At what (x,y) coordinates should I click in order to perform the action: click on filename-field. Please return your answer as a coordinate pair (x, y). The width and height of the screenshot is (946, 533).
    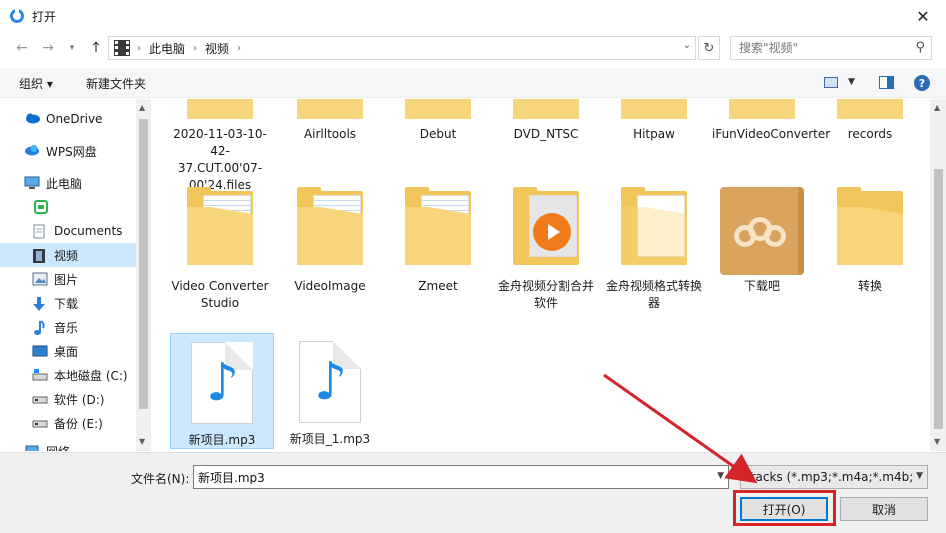
    Looking at the image, I should click on (448, 477).